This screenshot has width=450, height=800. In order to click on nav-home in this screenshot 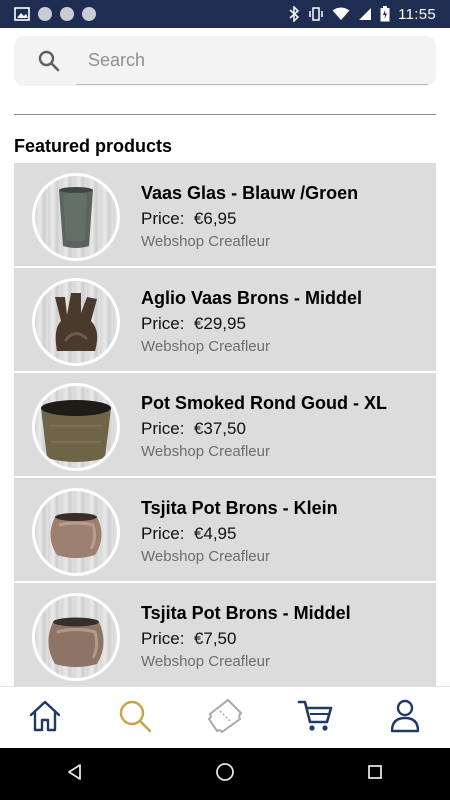, I will do `click(45, 718)`.